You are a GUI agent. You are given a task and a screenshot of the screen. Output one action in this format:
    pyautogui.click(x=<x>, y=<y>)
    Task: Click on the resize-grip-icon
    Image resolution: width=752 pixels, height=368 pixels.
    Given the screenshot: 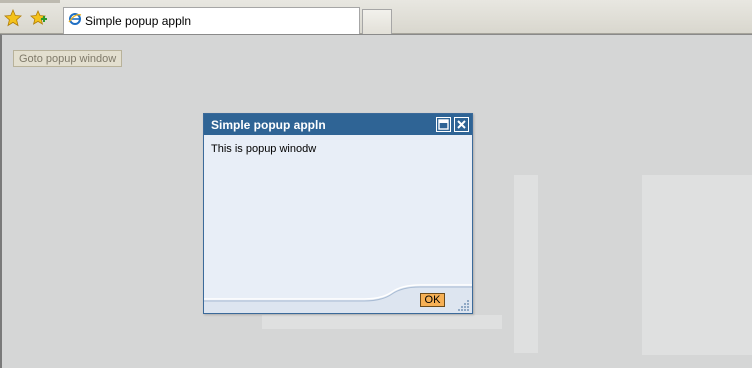 What is the action you would take?
    pyautogui.click(x=463, y=305)
    